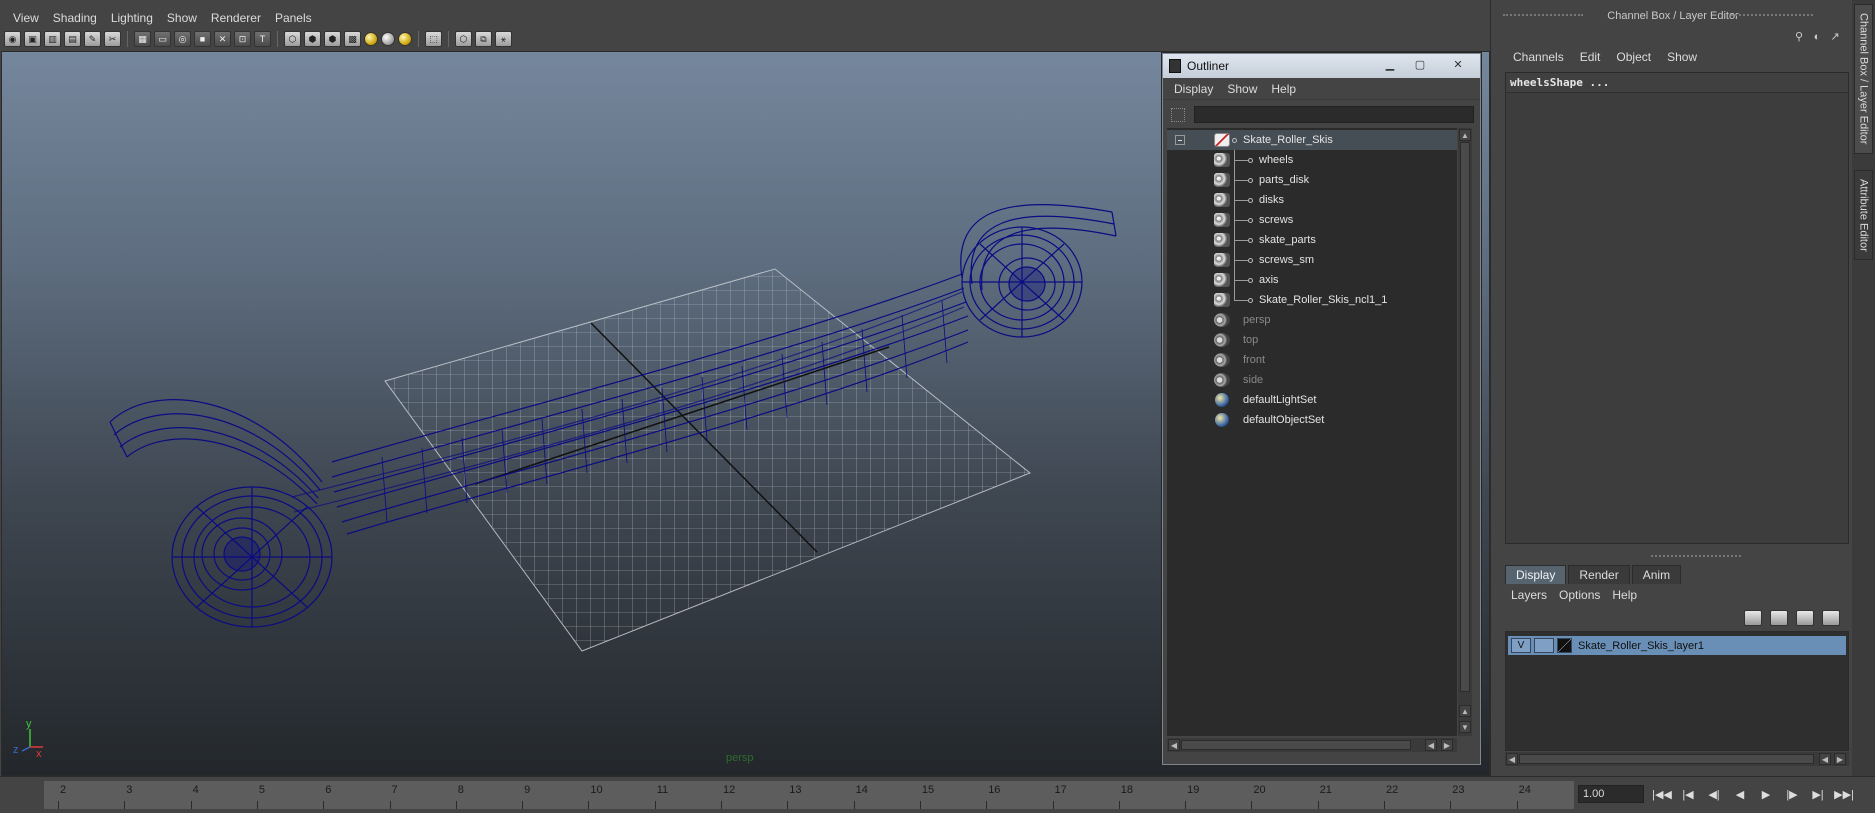 The image size is (1875, 813). What do you see at coordinates (1688, 794) in the screenshot?
I see `step-back-key-icon: |◀` at bounding box center [1688, 794].